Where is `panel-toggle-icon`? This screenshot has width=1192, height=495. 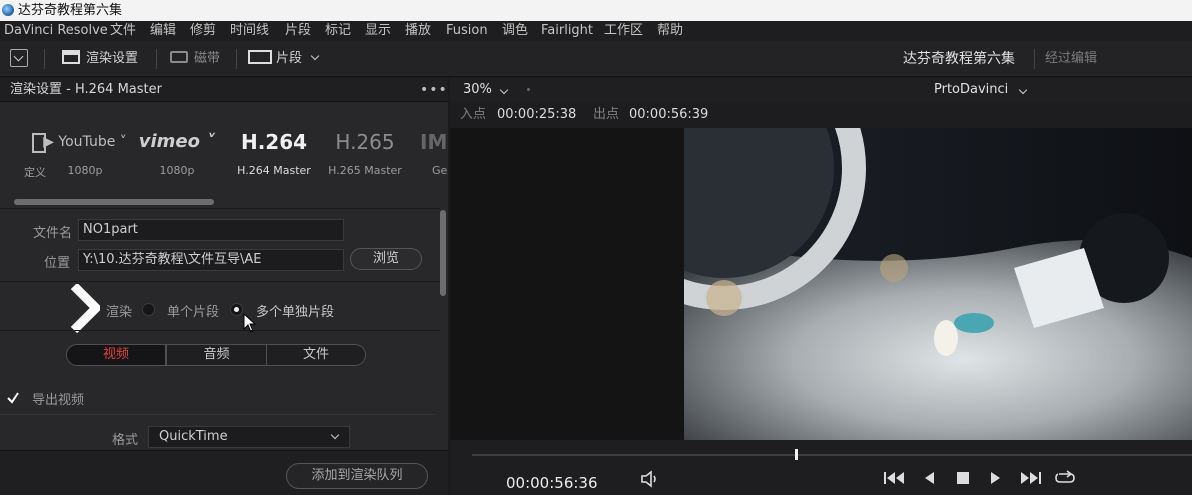 panel-toggle-icon is located at coordinates (19, 58).